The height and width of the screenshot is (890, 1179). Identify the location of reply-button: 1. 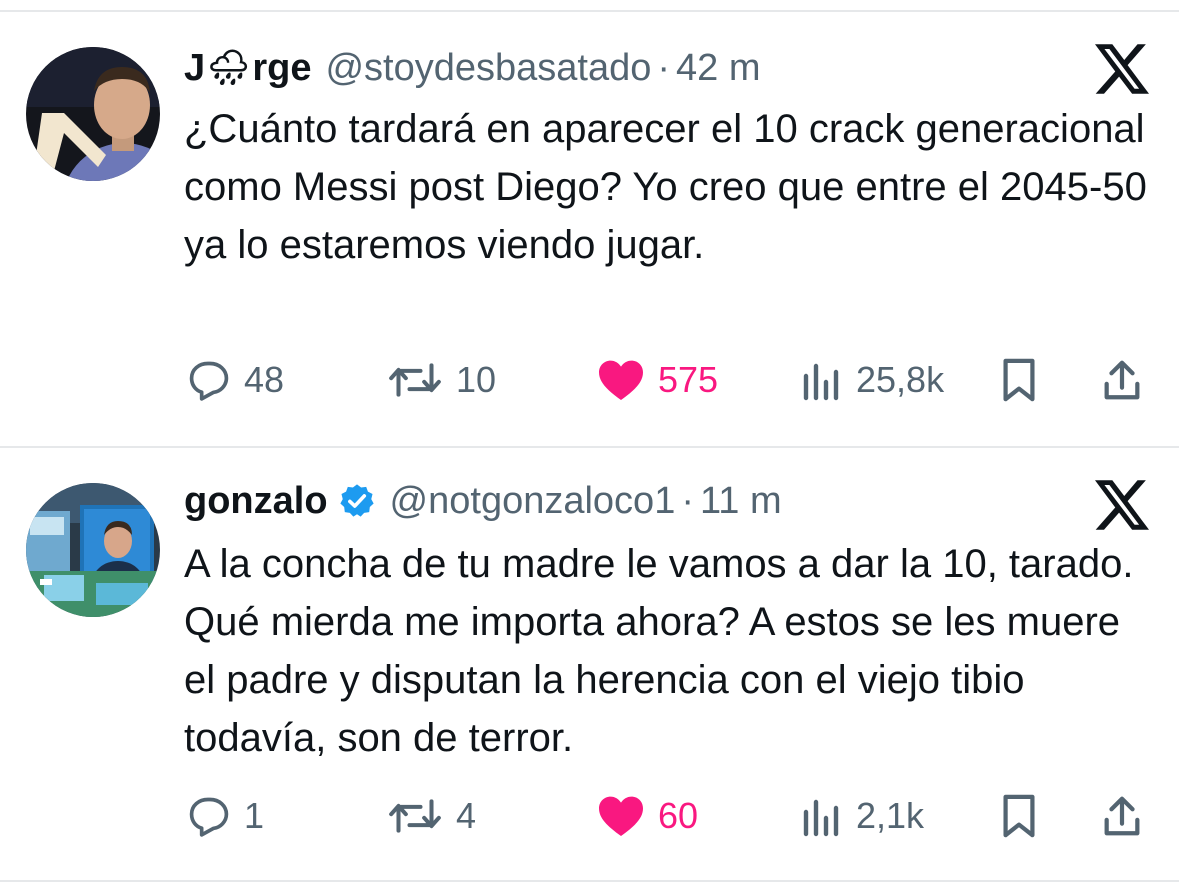
(225, 816).